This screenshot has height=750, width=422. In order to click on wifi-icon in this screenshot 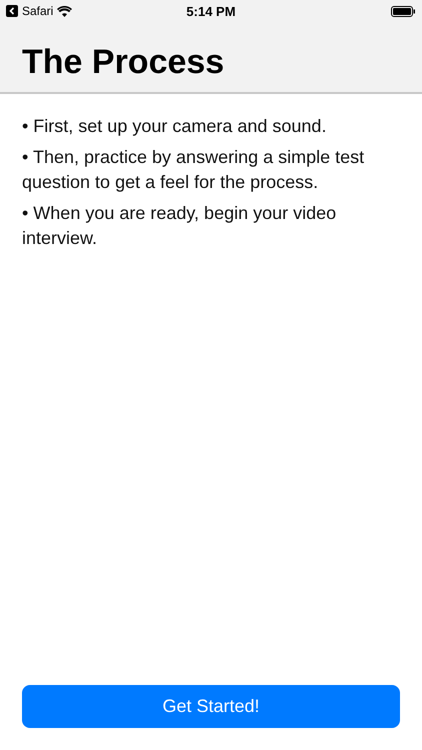, I will do `click(64, 11)`.